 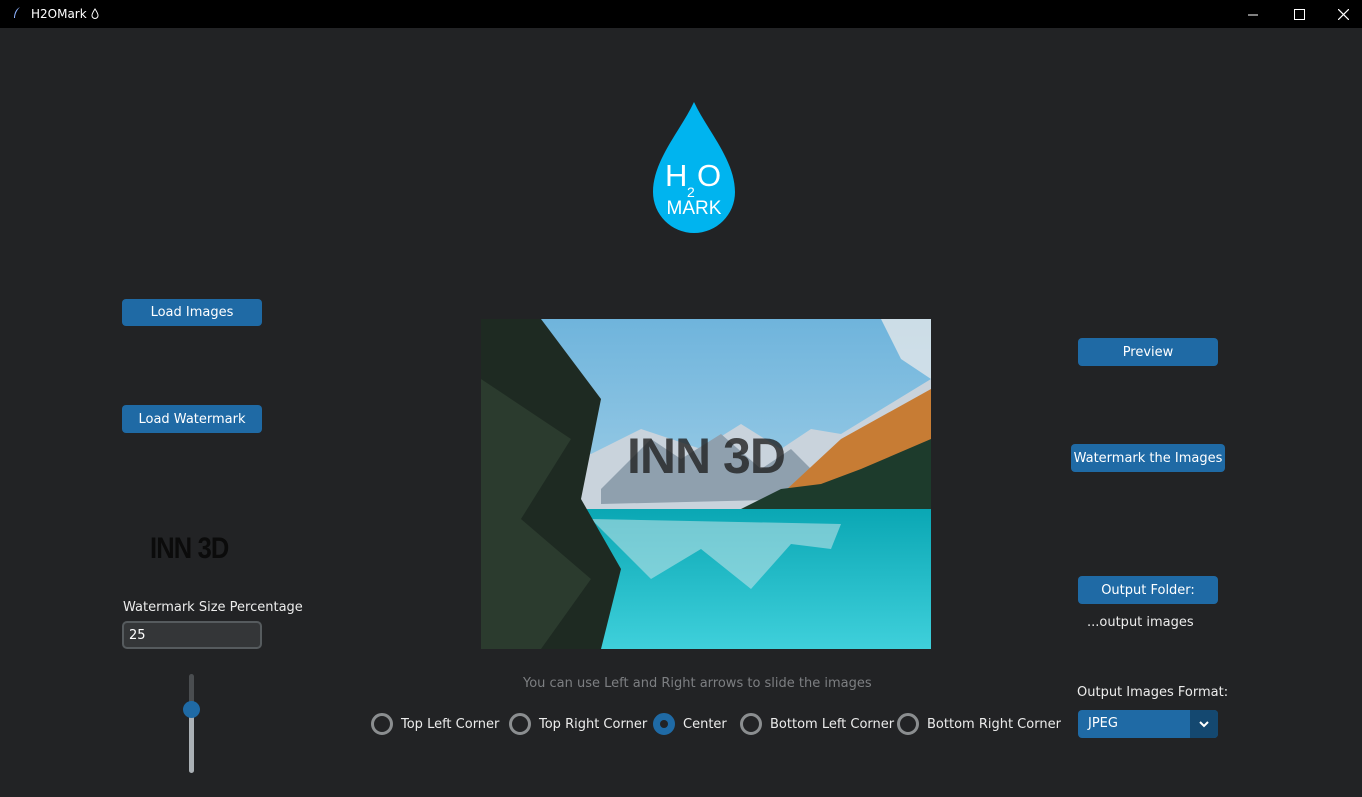 I want to click on output-format-dropdown: JPEG, so click(x=1148, y=724).